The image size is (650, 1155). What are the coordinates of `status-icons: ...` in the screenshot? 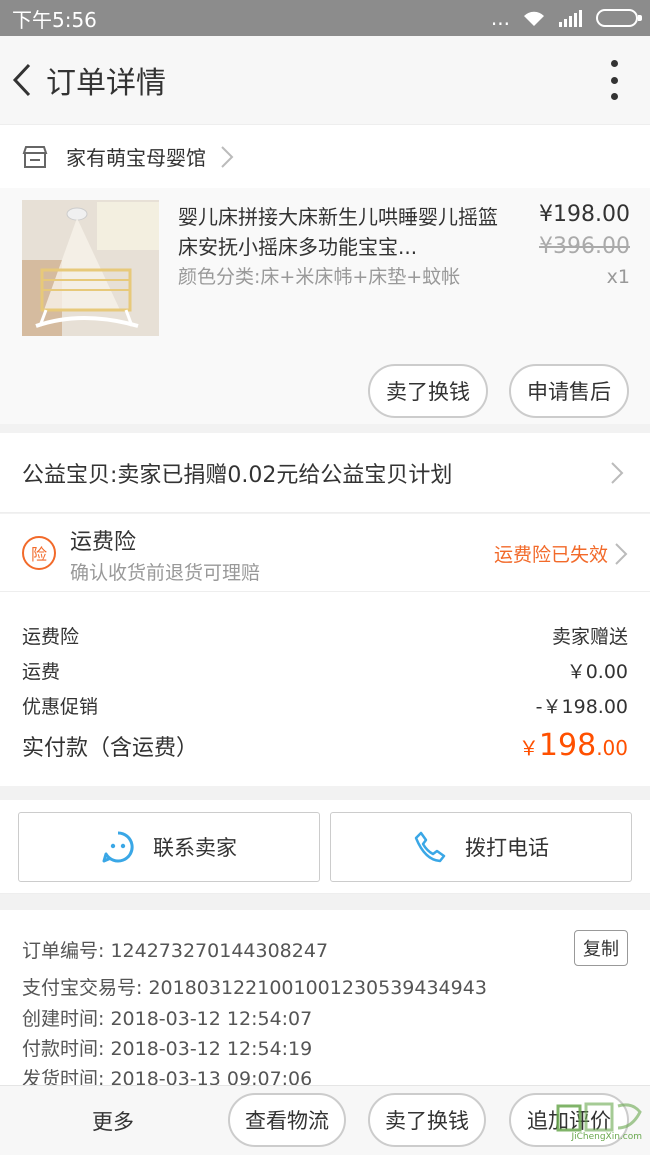 It's located at (566, 18).